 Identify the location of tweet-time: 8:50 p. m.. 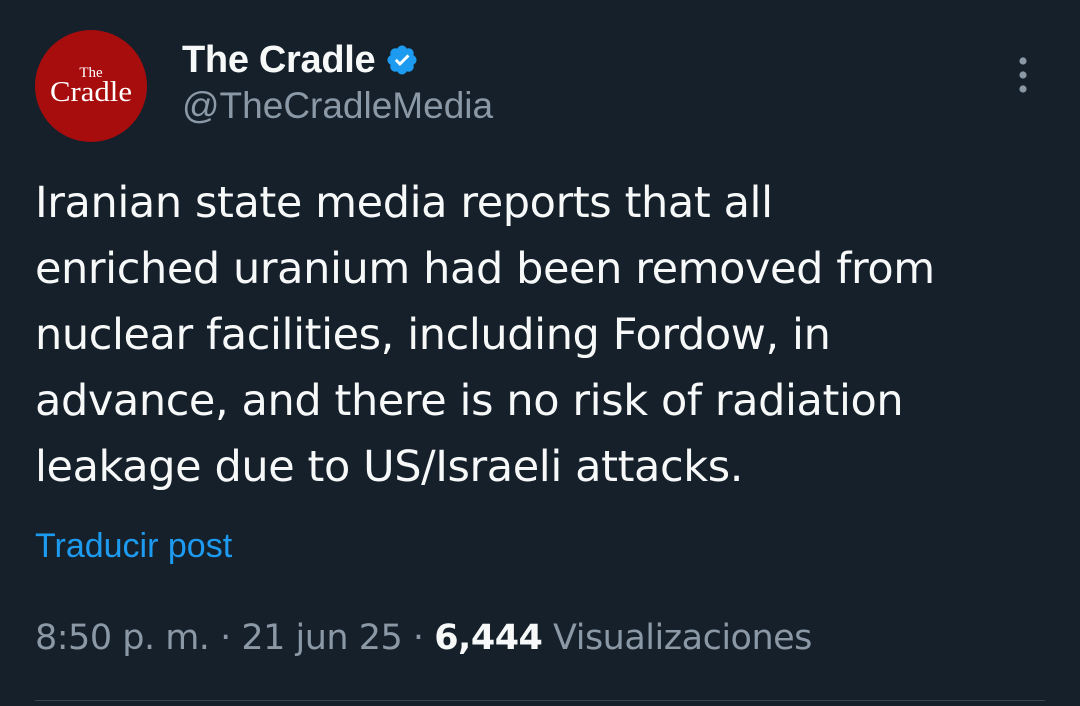
(122, 638).